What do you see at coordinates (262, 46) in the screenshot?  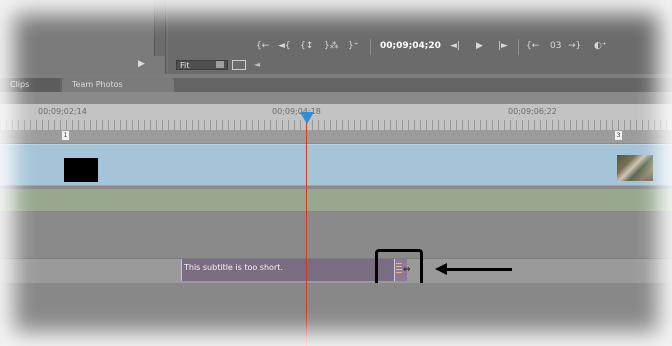 I see `mark-in-button: {←` at bounding box center [262, 46].